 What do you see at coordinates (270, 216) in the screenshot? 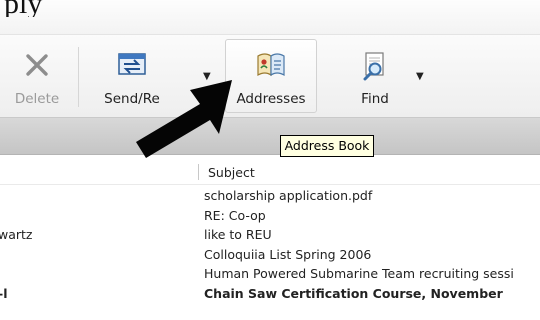
I see `message-row: RE: Co-op` at bounding box center [270, 216].